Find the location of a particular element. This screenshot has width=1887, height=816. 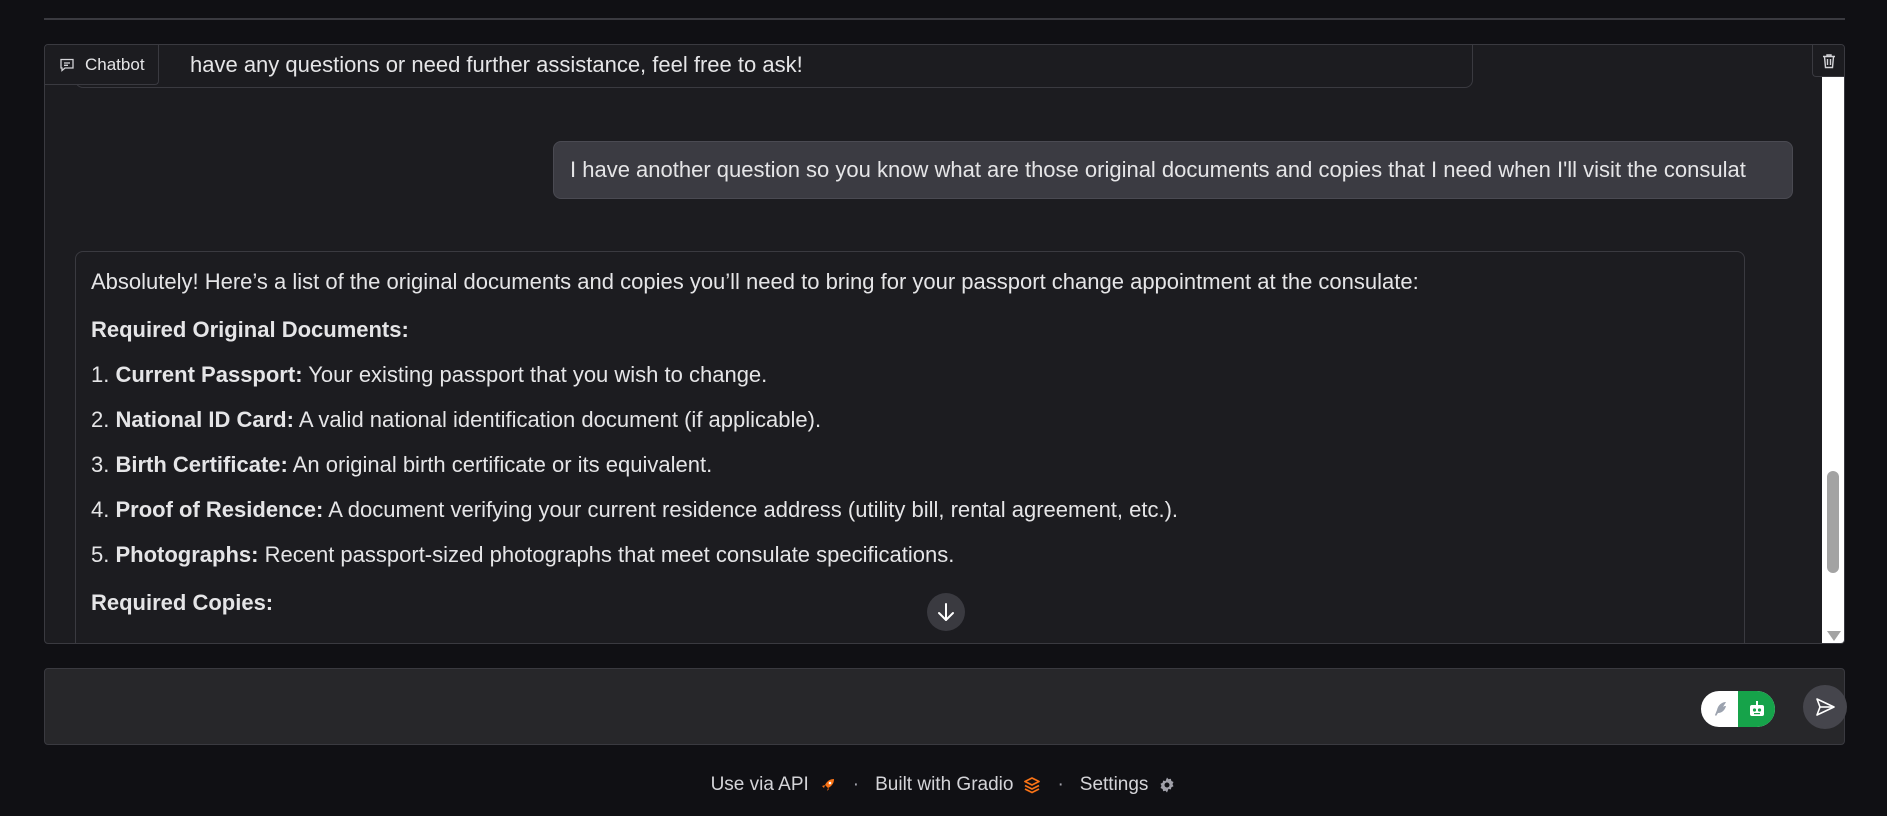

scroll-to-bottom-button is located at coordinates (946, 612).